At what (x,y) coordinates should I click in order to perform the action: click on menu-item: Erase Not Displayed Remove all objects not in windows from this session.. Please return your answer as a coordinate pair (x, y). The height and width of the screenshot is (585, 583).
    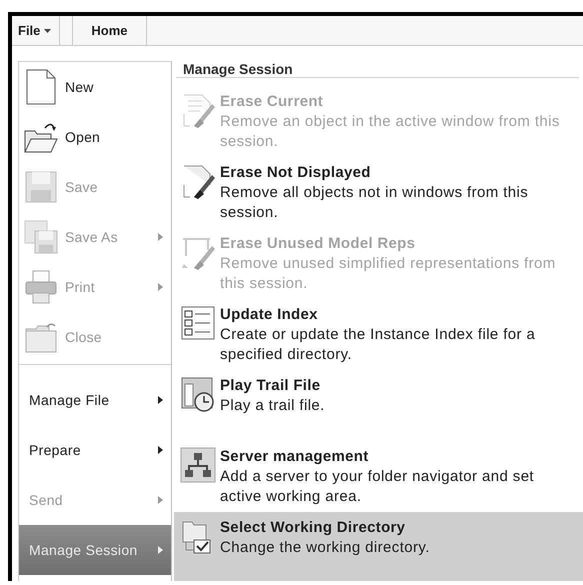
    Looking at the image, I should click on (378, 192).